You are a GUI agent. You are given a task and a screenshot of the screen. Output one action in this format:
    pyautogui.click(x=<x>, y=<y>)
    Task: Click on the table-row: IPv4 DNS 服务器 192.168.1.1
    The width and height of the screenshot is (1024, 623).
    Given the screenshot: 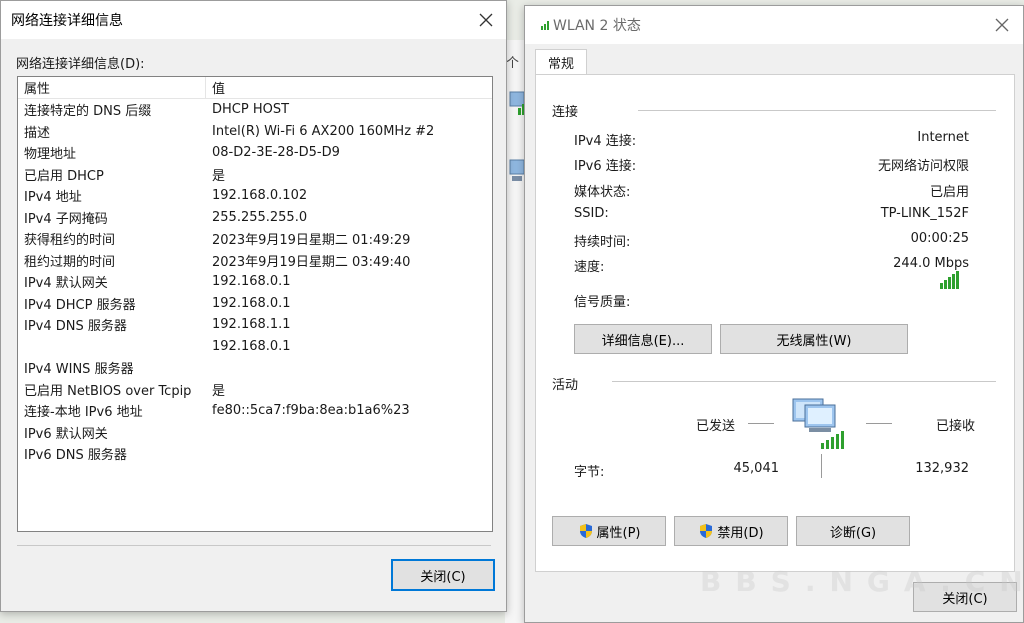 What is the action you would take?
    pyautogui.click(x=255, y=325)
    